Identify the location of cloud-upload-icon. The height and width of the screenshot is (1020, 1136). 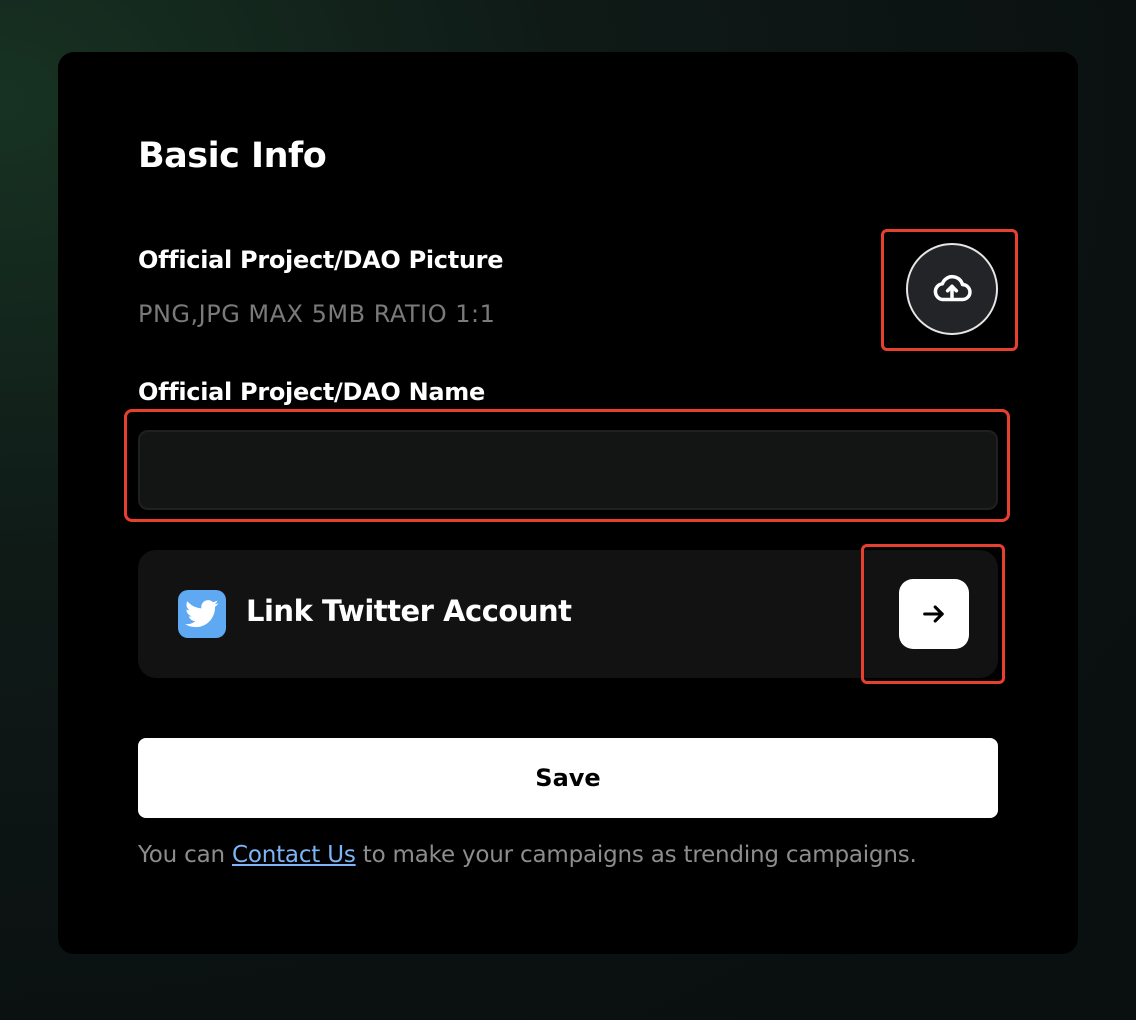
(952, 288).